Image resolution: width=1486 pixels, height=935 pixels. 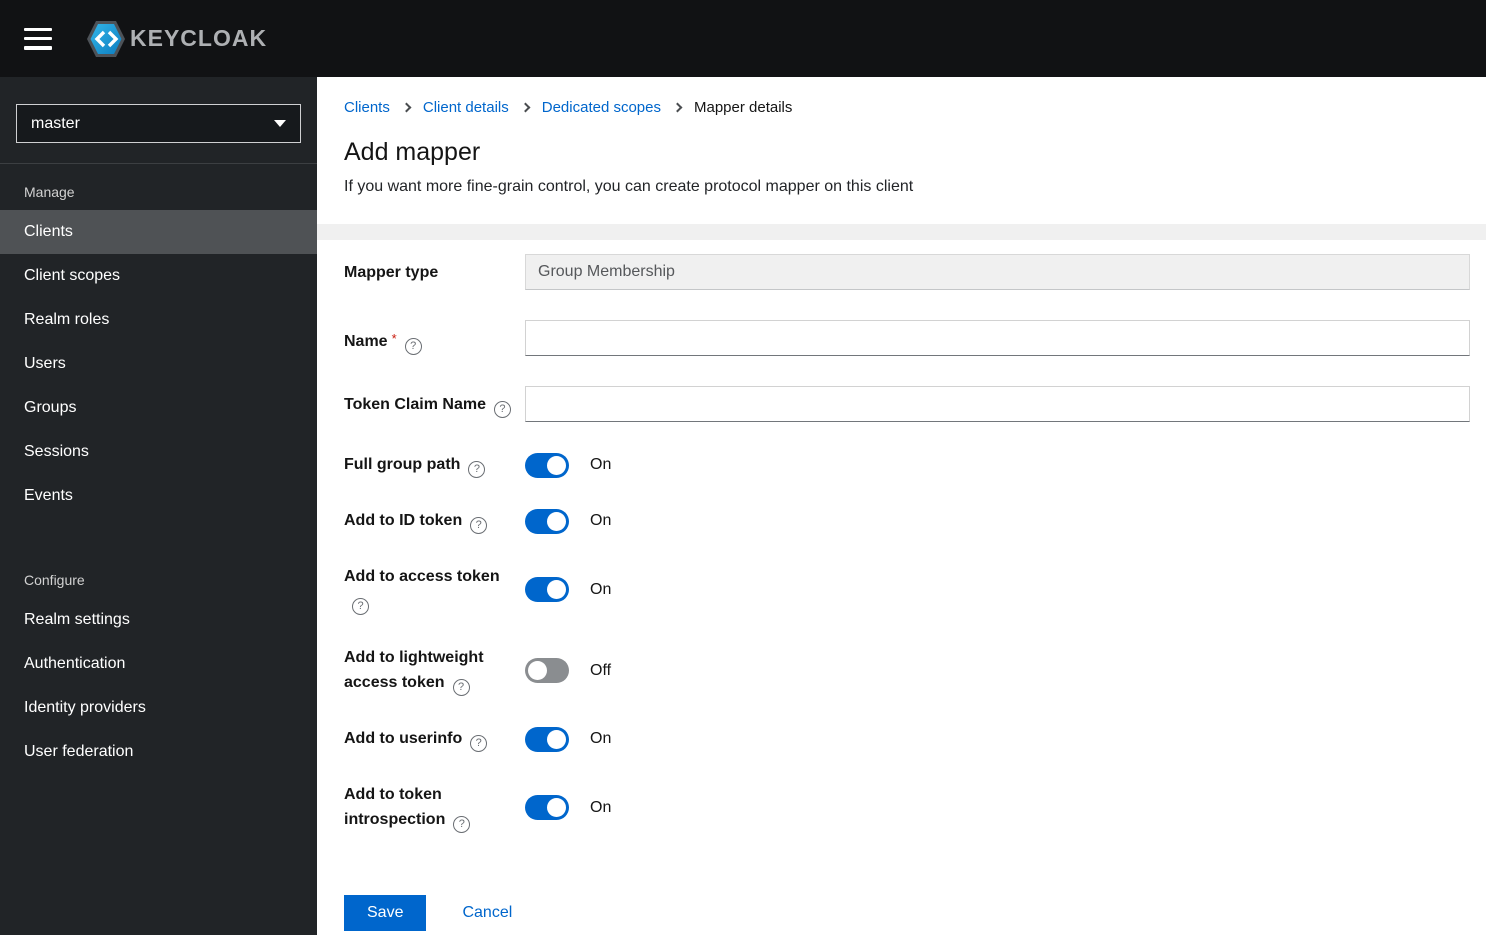 What do you see at coordinates (907, 670) in the screenshot?
I see `add-to-lightweight-access-token-row: Add to lightweight access token? Off` at bounding box center [907, 670].